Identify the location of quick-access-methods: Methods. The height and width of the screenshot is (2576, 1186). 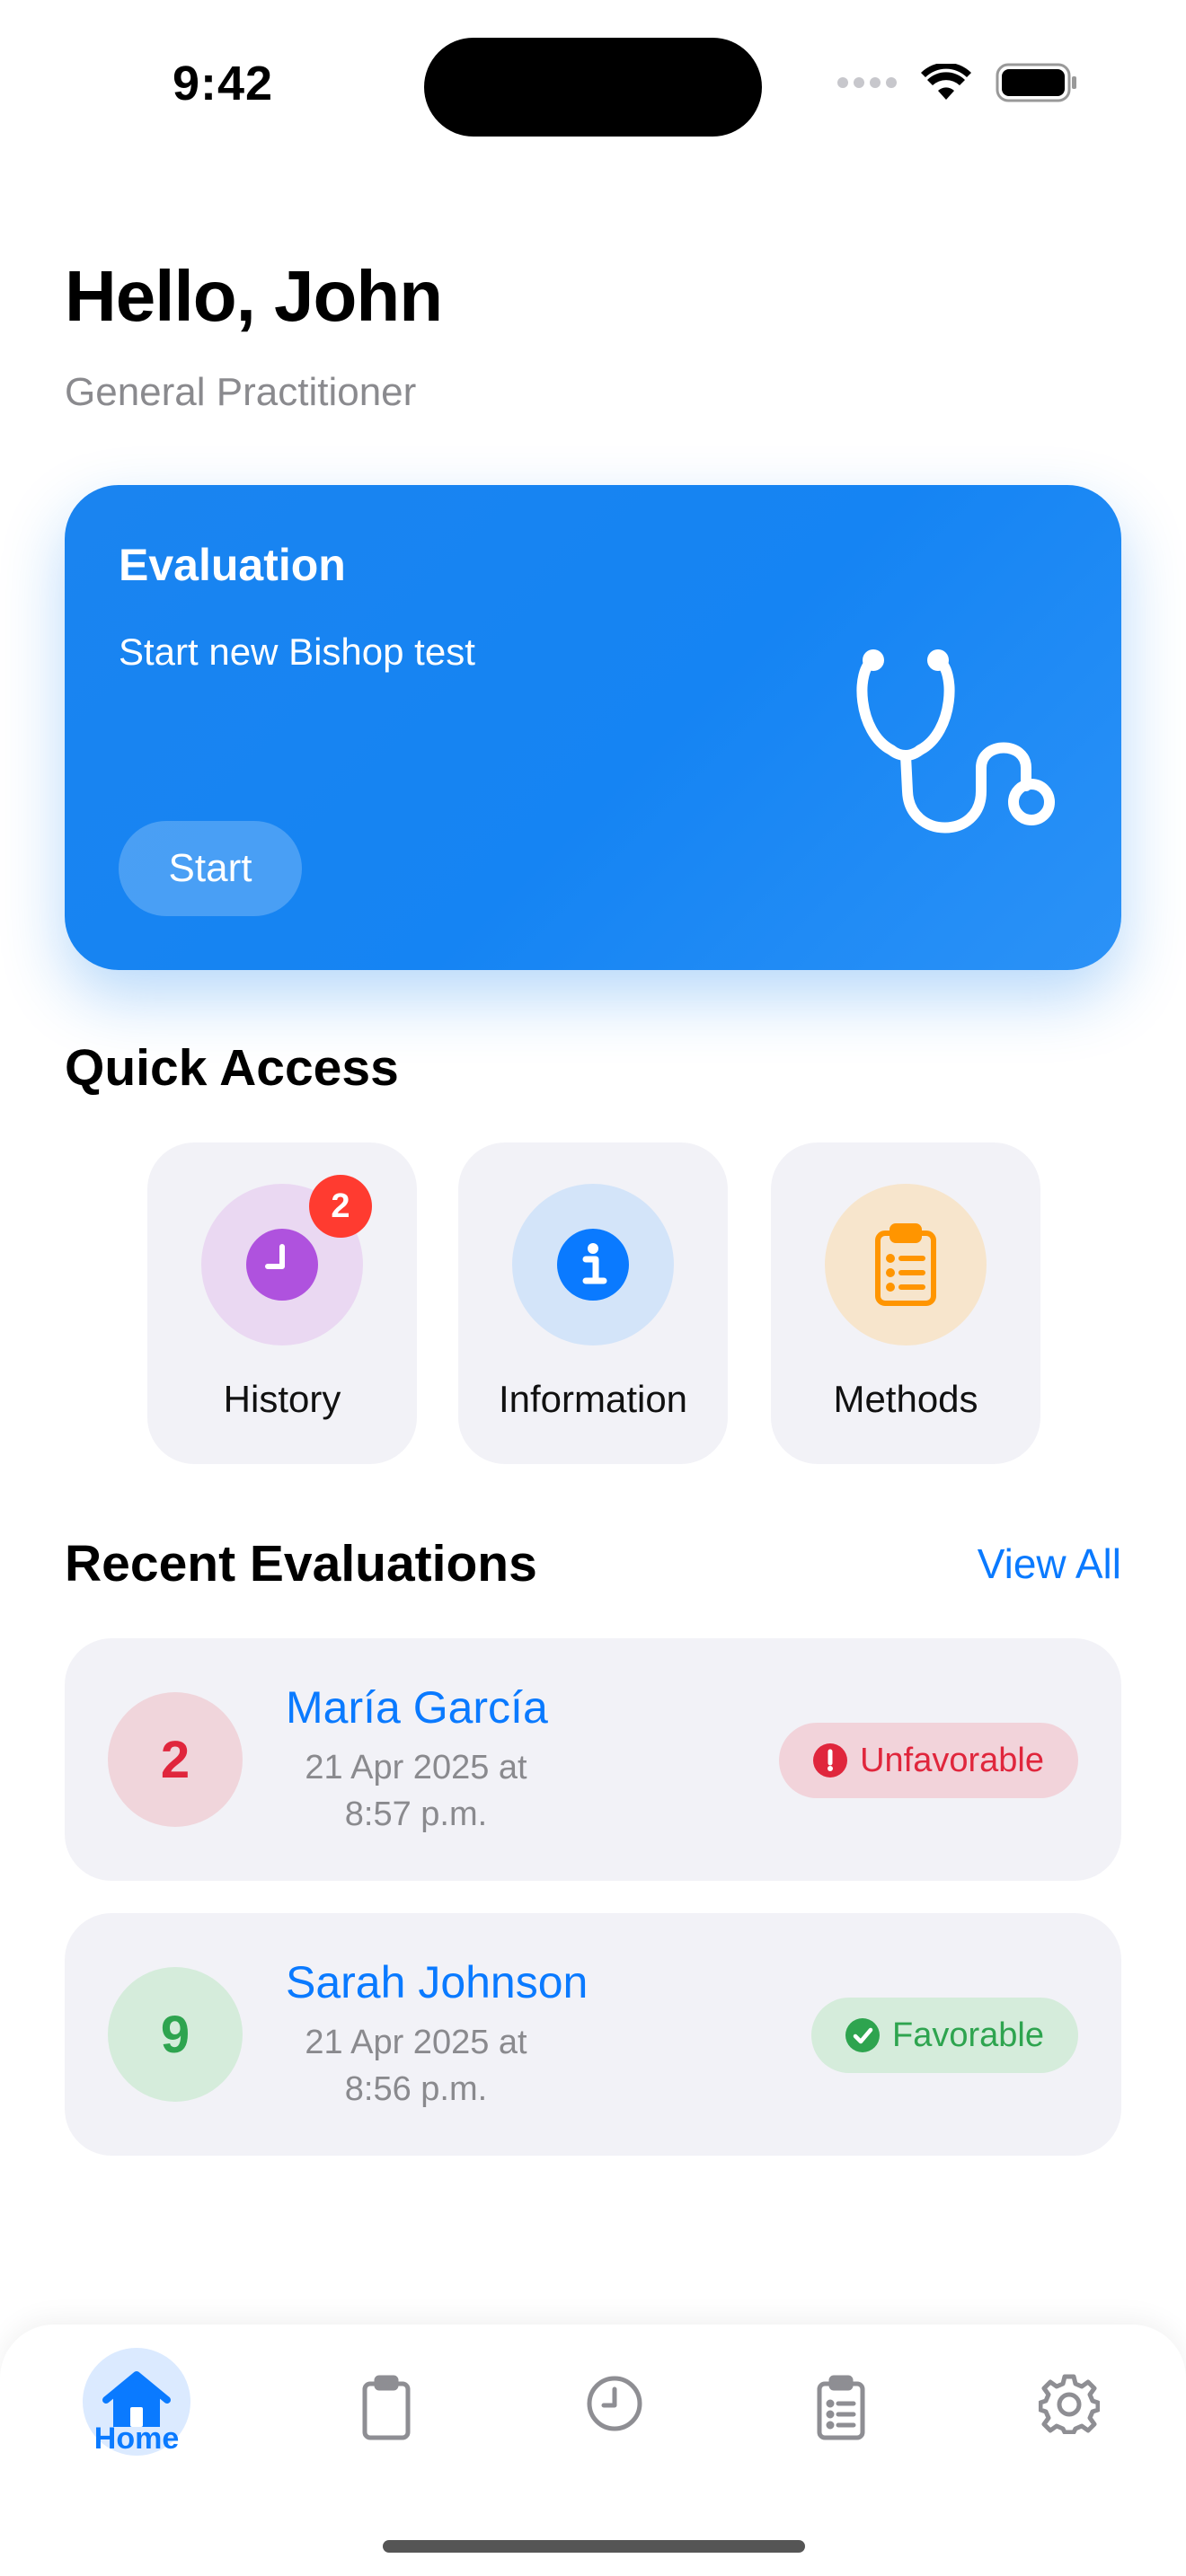
(905, 1303).